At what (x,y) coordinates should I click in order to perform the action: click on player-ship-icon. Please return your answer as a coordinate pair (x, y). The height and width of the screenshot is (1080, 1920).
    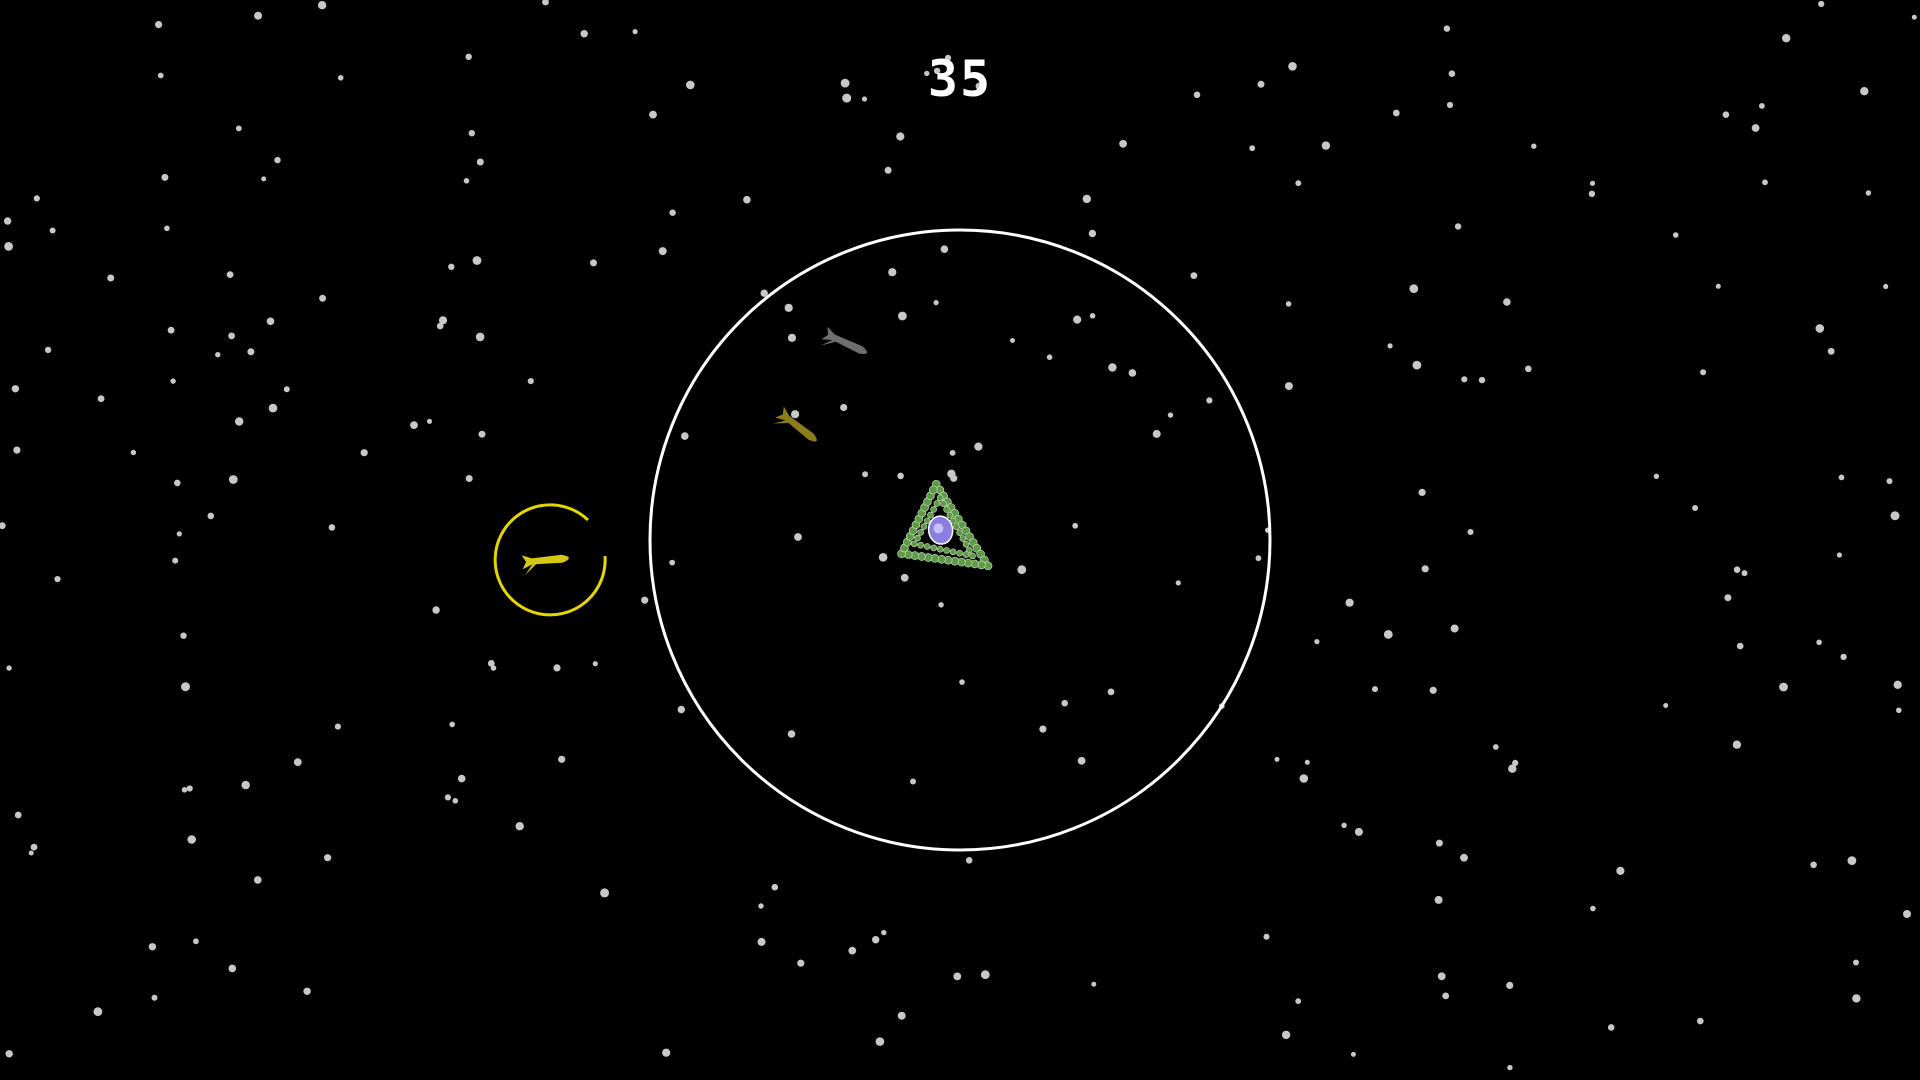
    Looking at the image, I should click on (940, 528).